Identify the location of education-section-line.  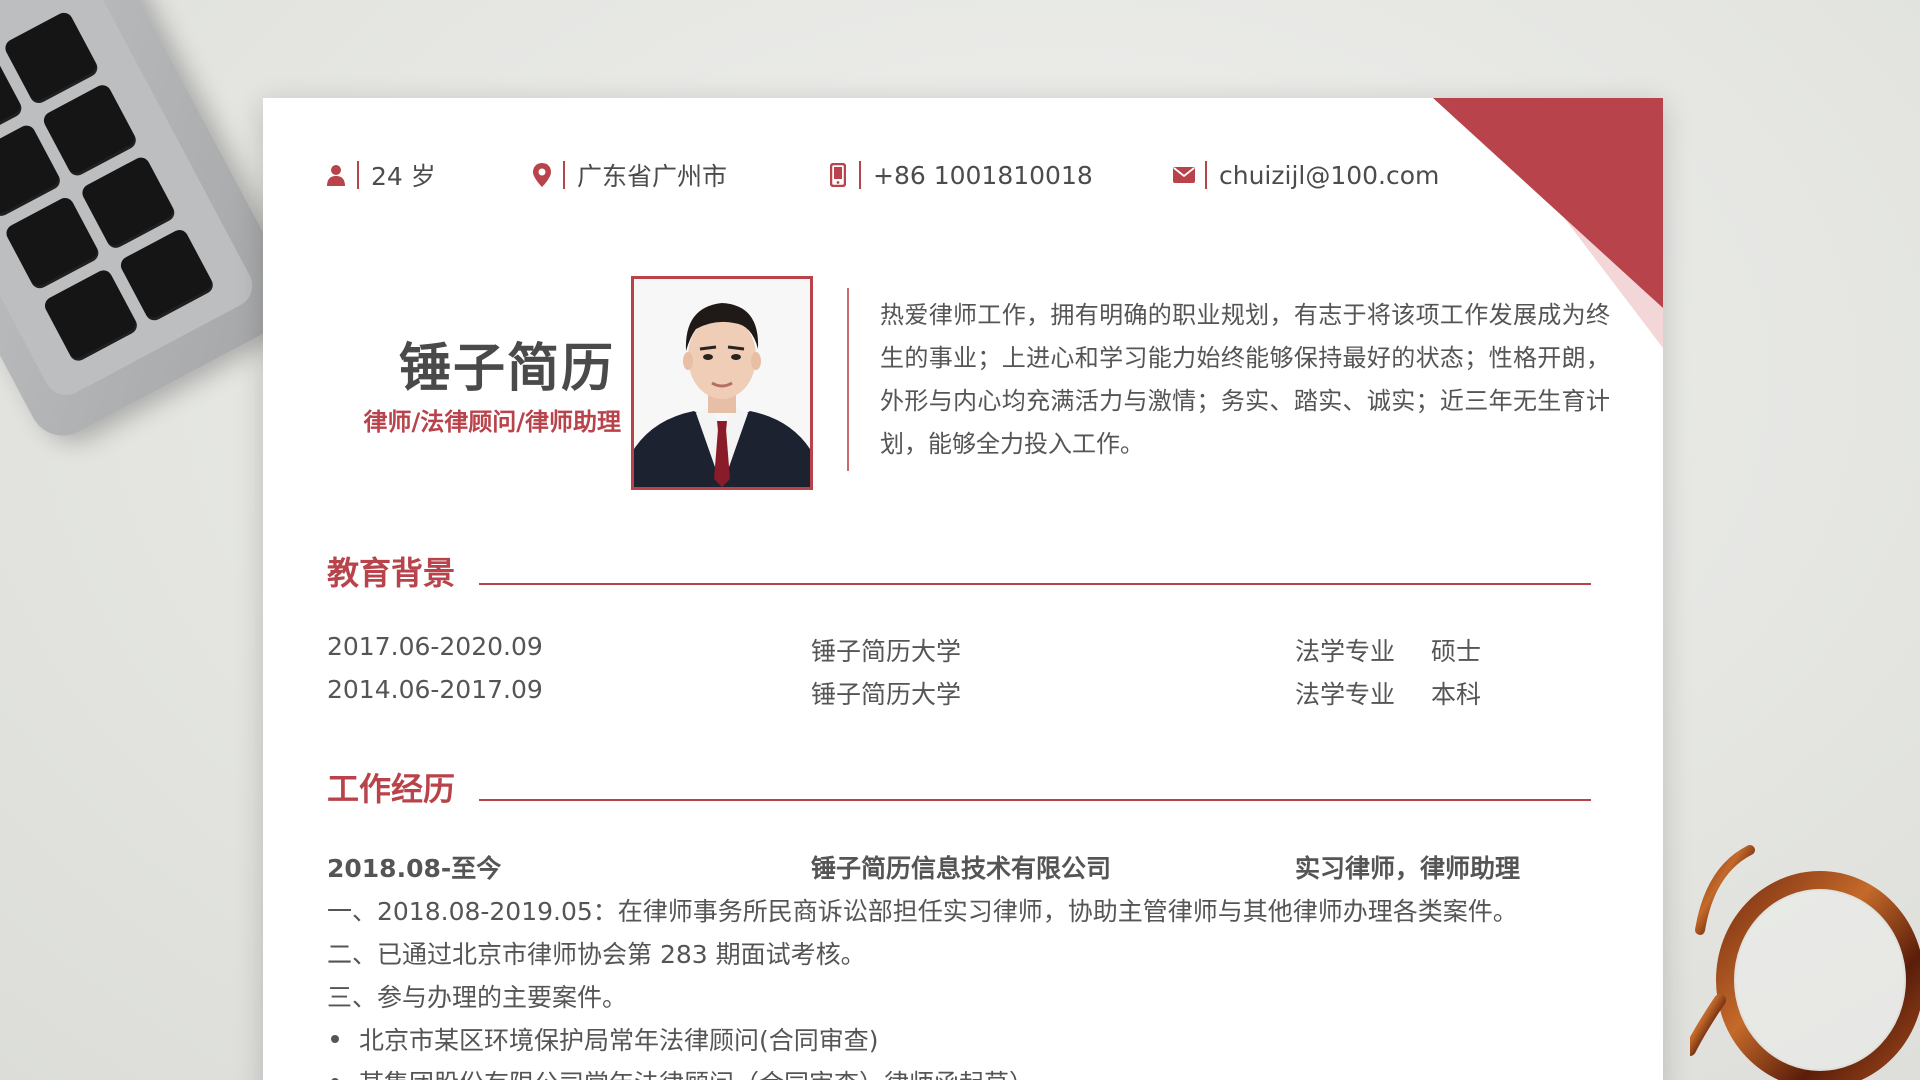
(1035, 584).